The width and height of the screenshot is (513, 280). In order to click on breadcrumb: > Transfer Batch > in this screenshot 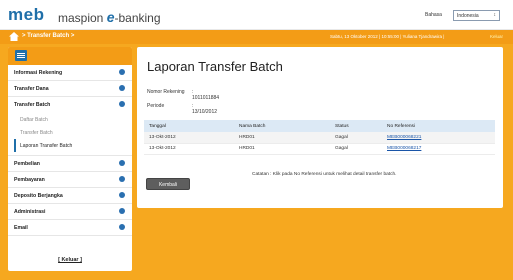, I will do `click(48, 36)`.